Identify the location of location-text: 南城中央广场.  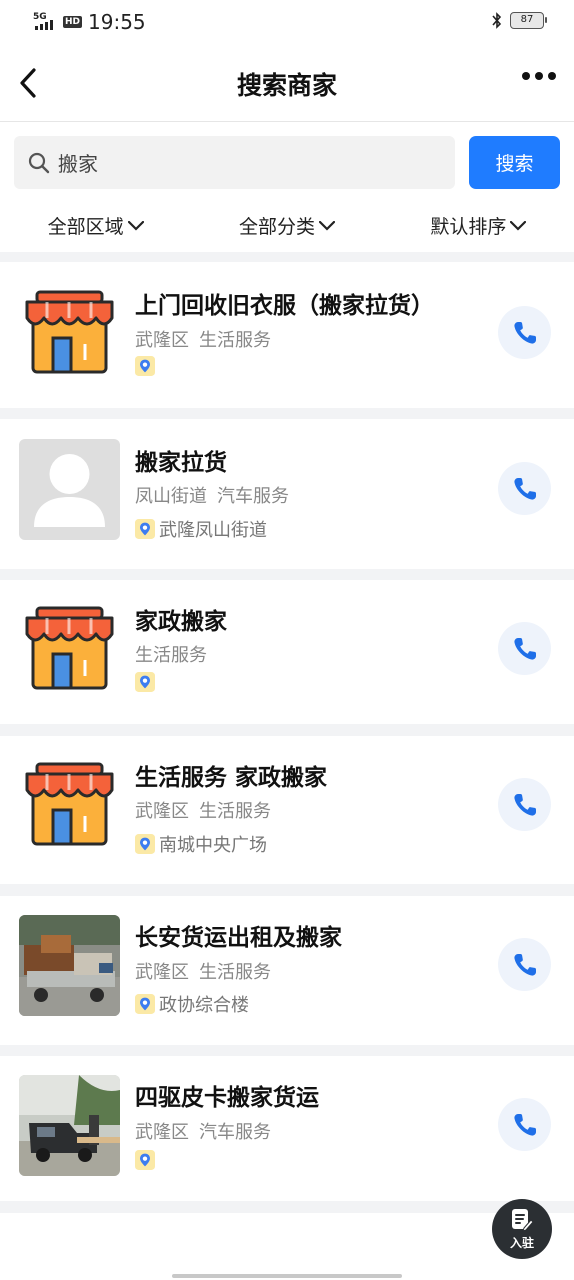
(213, 845).